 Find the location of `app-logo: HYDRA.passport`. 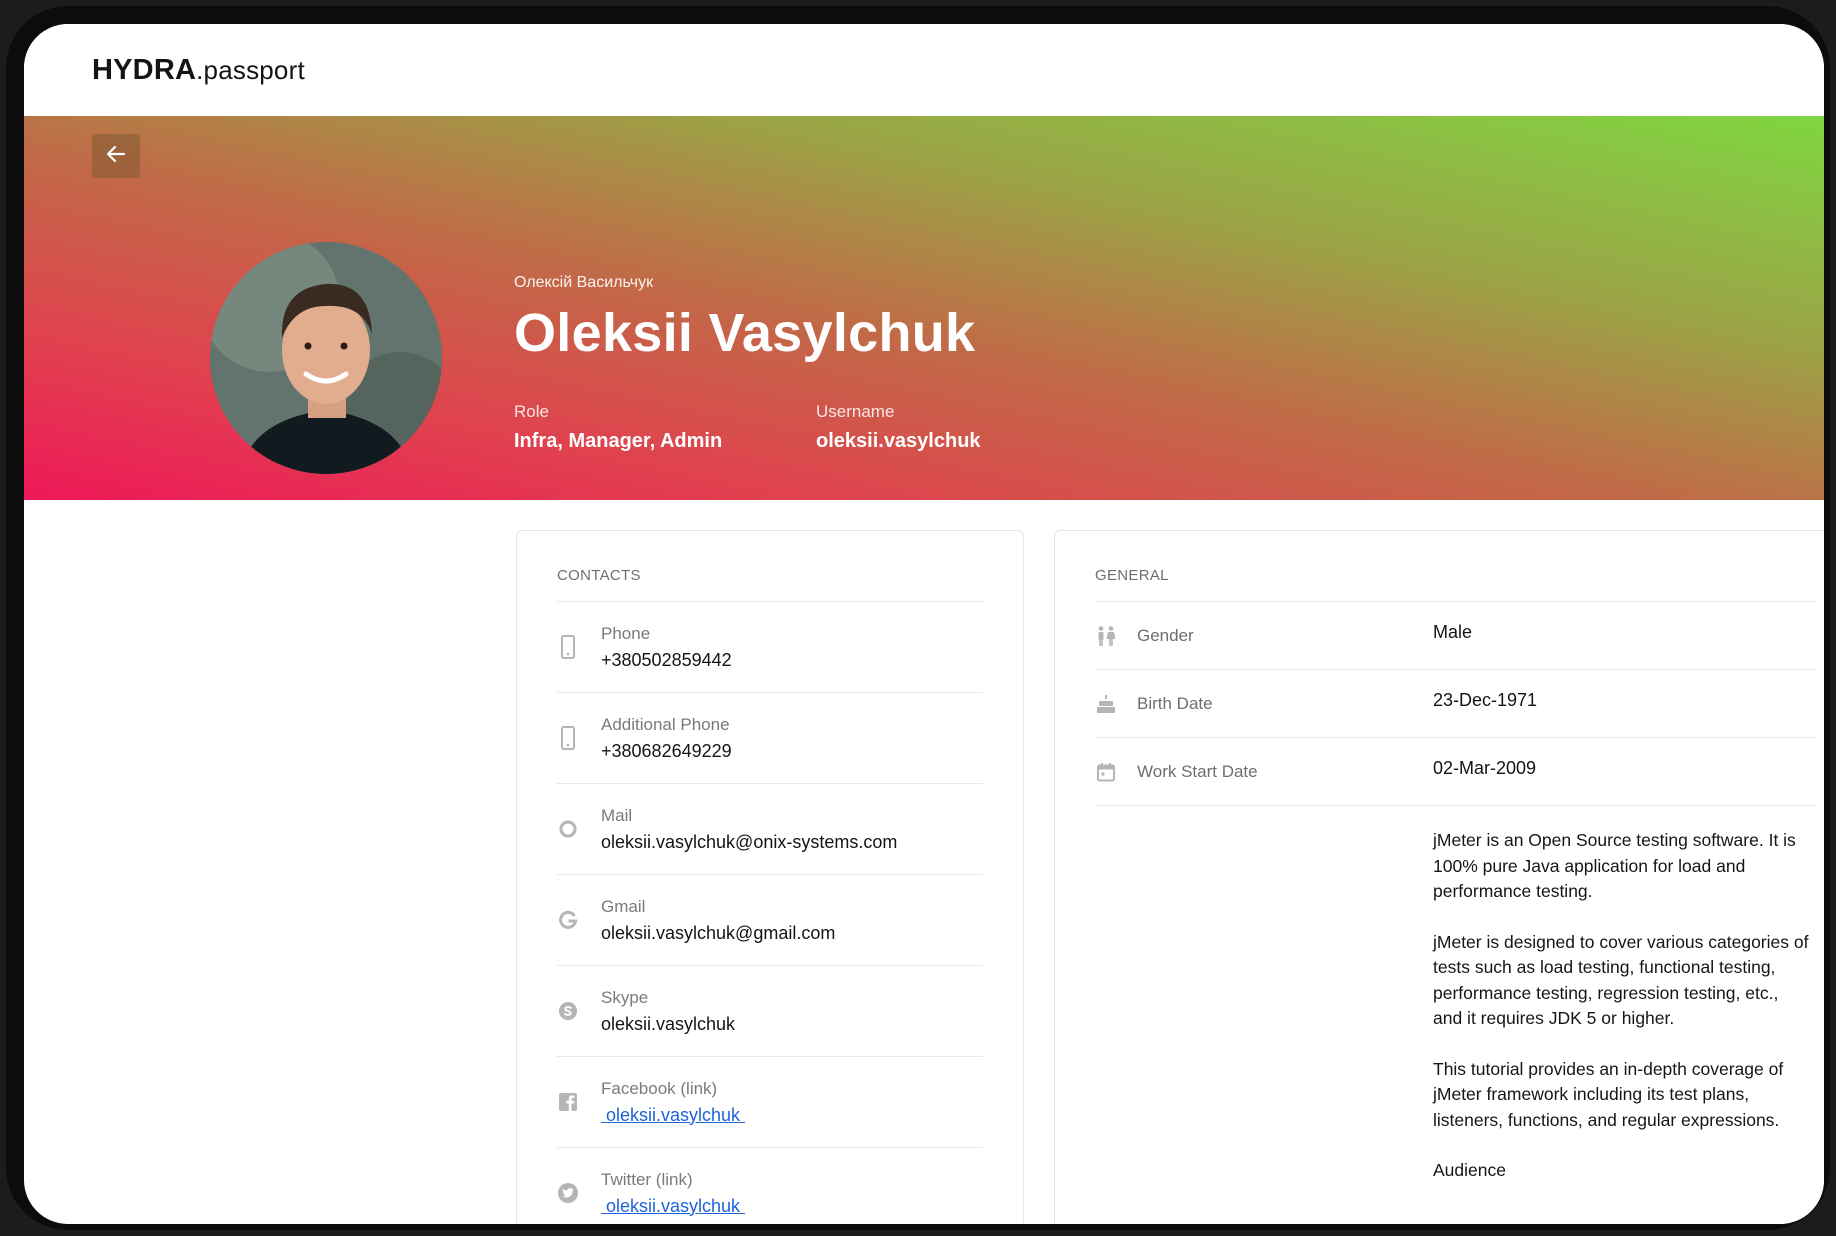

app-logo: HYDRA.passport is located at coordinates (198, 70).